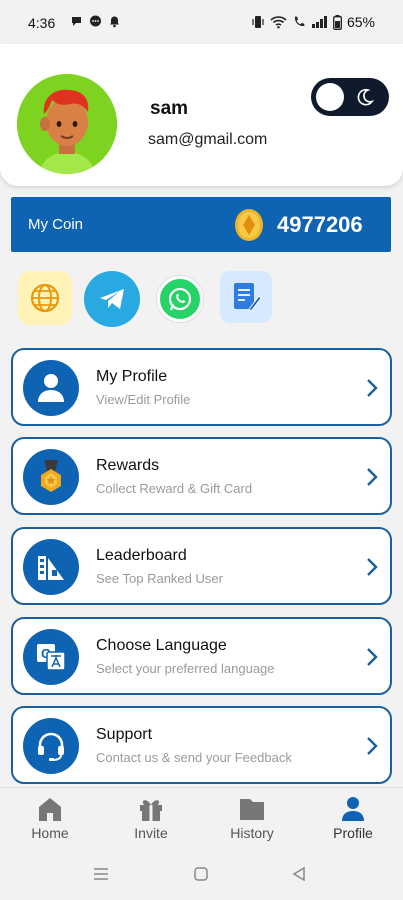  What do you see at coordinates (51, 746) in the screenshot?
I see `headset-icon` at bounding box center [51, 746].